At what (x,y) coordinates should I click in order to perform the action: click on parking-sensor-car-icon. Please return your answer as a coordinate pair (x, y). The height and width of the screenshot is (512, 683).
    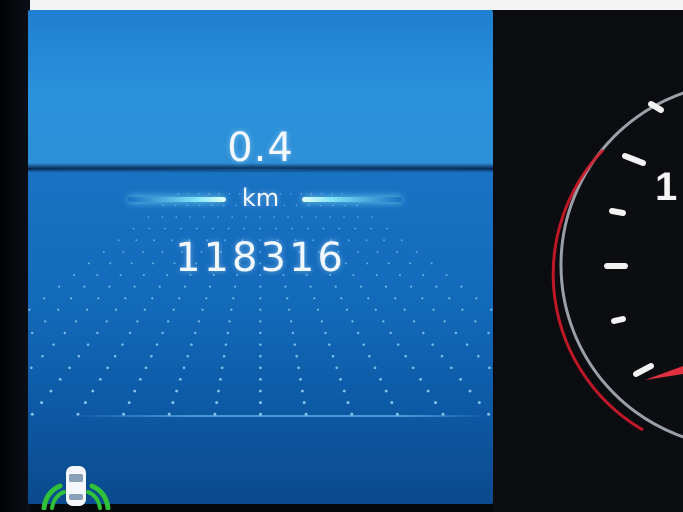
    Looking at the image, I should click on (76, 488).